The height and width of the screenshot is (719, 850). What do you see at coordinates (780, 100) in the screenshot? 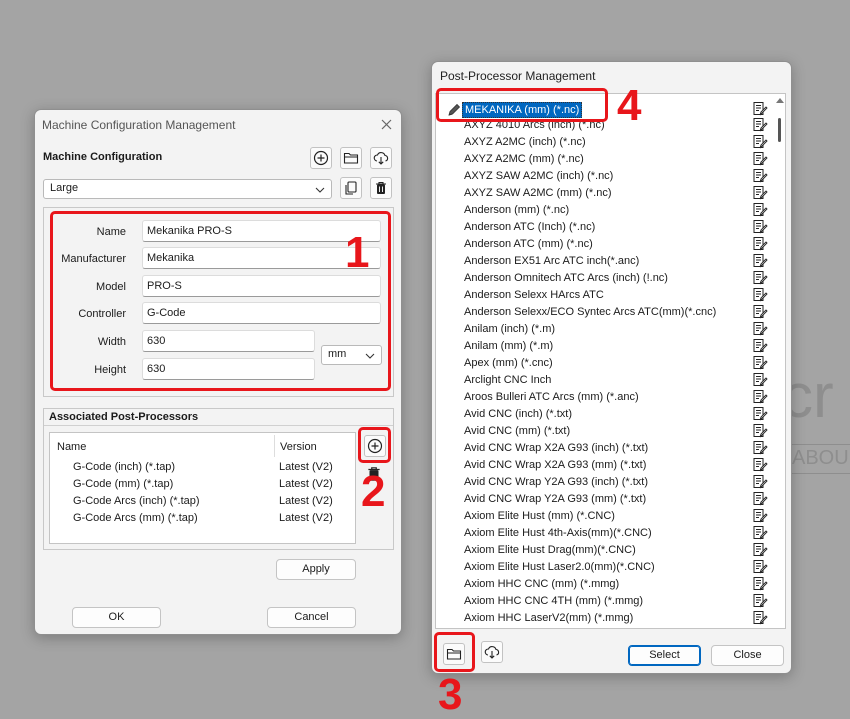
I see `scroll-up-icon` at bounding box center [780, 100].